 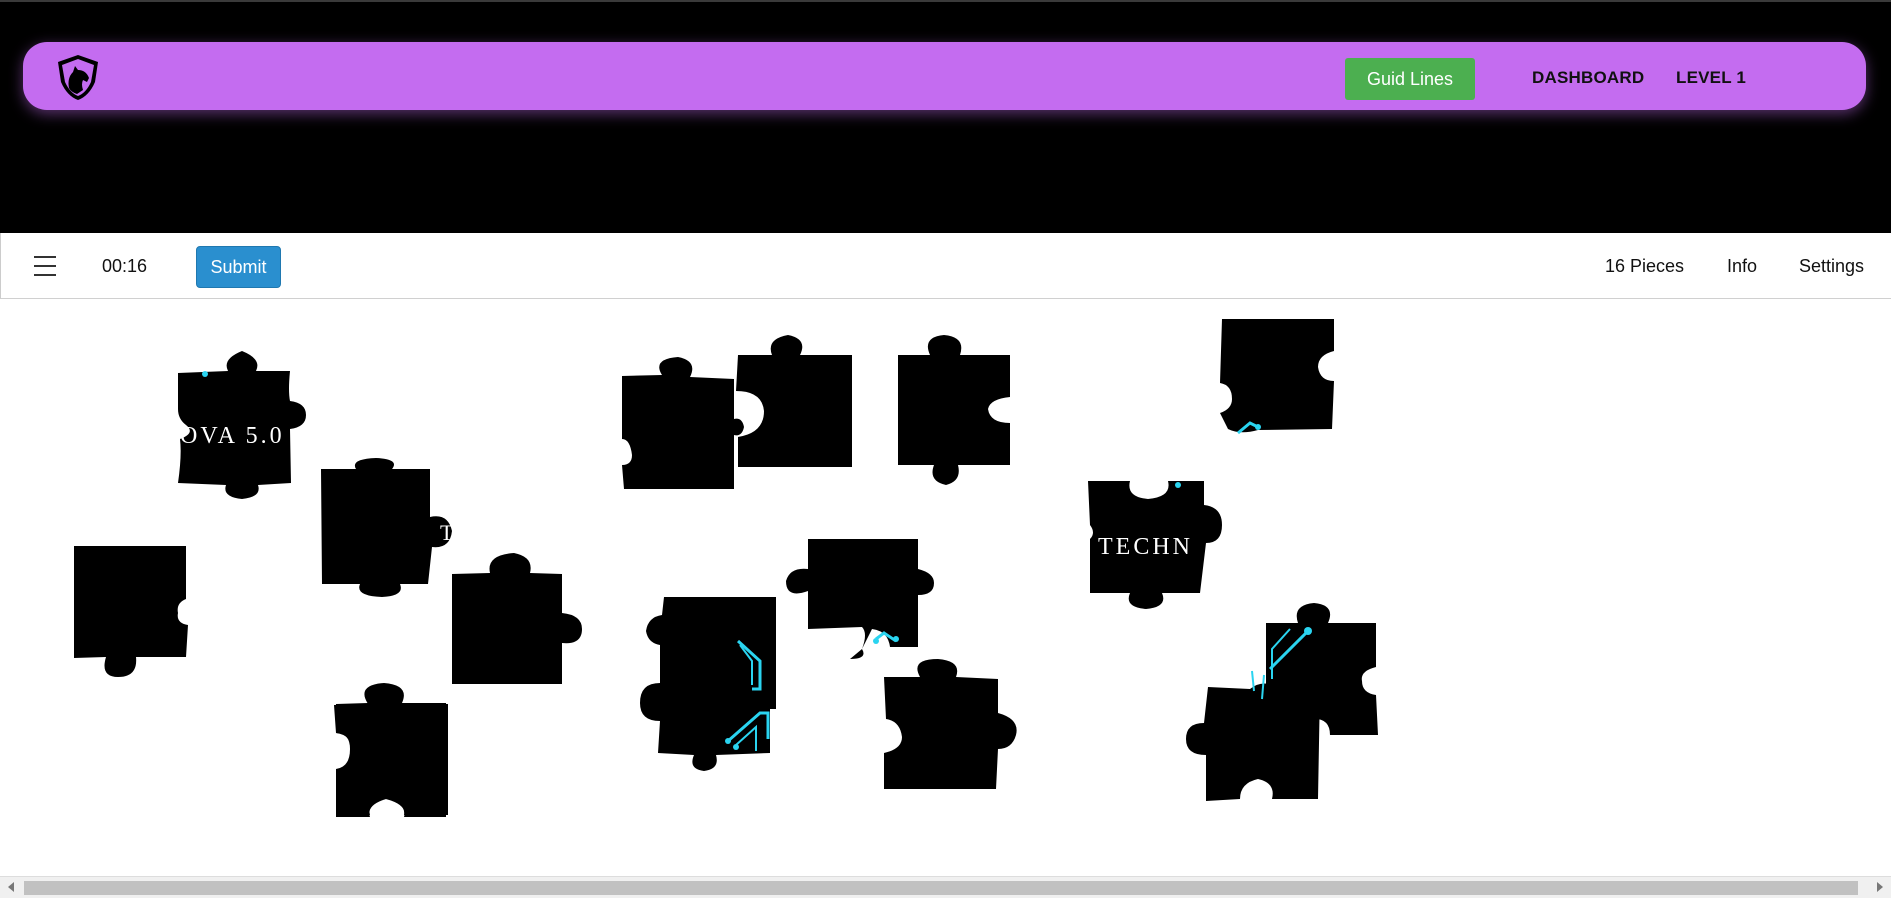 What do you see at coordinates (447, 532) in the screenshot?
I see `piece-2-text: T` at bounding box center [447, 532].